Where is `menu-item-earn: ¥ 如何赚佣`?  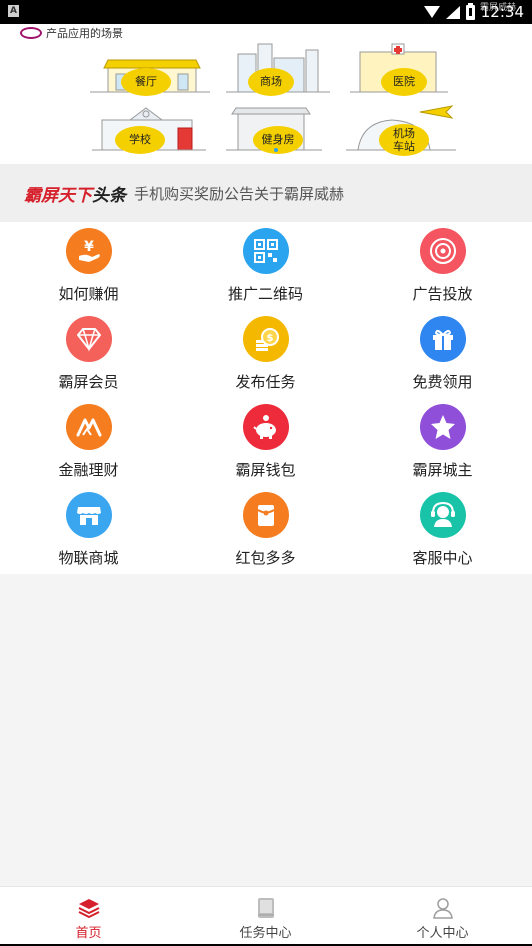
menu-item-earn: ¥ 如何赚佣 is located at coordinates (88, 266).